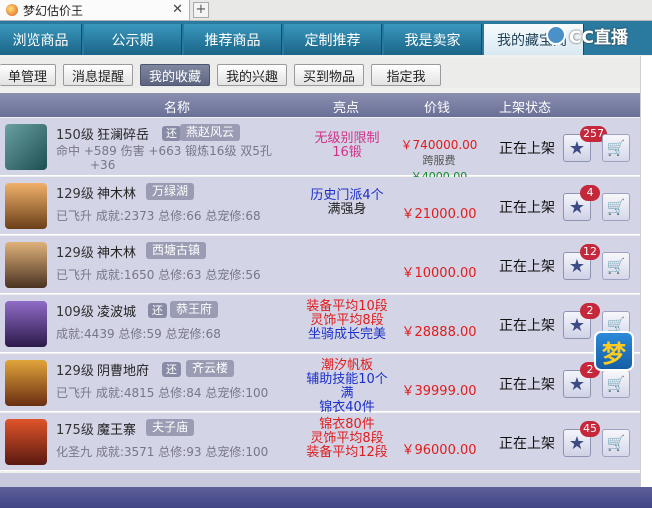  What do you see at coordinates (347, 452) in the screenshot?
I see `highlight-line: 装备平均12段` at bounding box center [347, 452].